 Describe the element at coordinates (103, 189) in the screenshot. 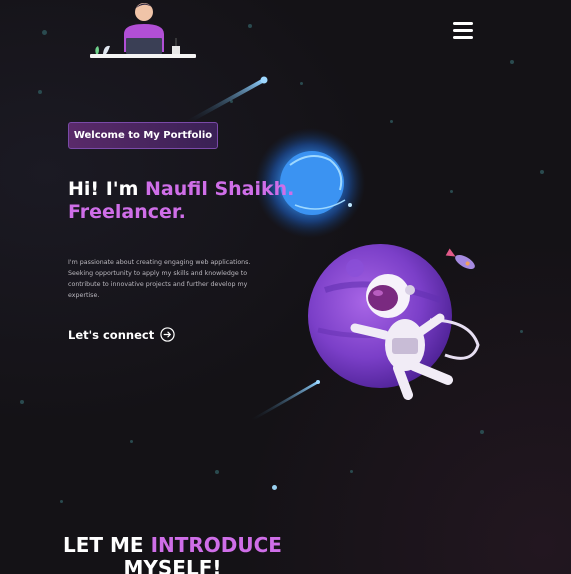

I see `hero-greeting: Hi! I'm` at that location.